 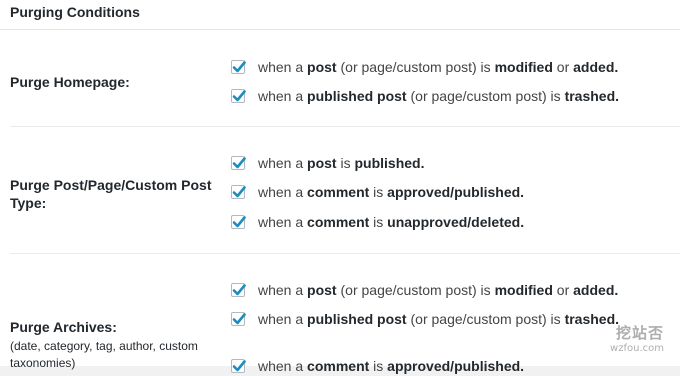 What do you see at coordinates (70, 82) in the screenshot?
I see `row-label-text: Purge Homepage:` at bounding box center [70, 82].